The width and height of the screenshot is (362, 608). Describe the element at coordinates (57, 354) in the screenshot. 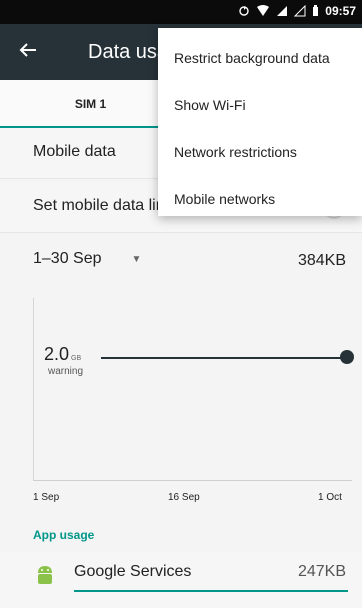

I see `warning-number: 2.0` at that location.